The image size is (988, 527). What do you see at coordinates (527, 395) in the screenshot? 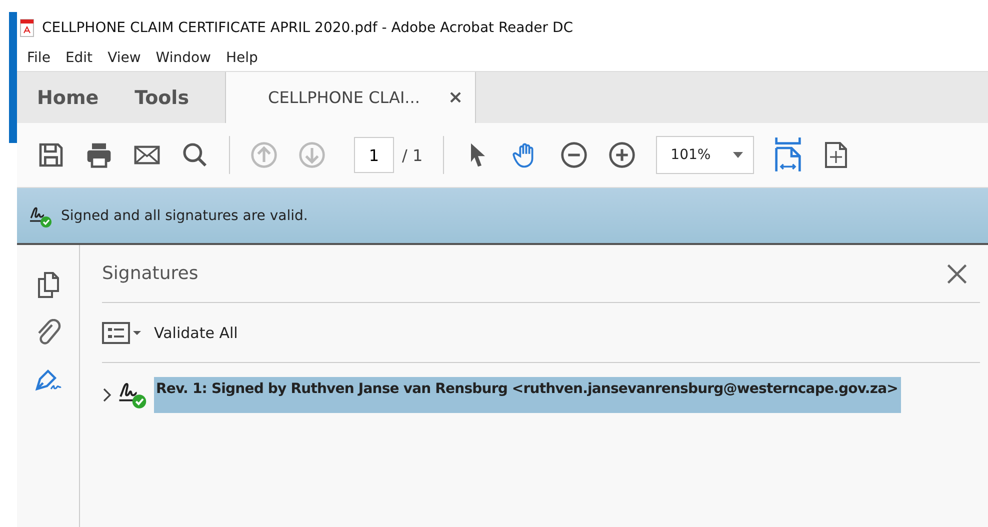
I see `signature-entry: Rev. 1: Signed by Ruthven Janse van Rensburg <ruthven.jansevanrensburg@westerncape.gov.za>` at bounding box center [527, 395].